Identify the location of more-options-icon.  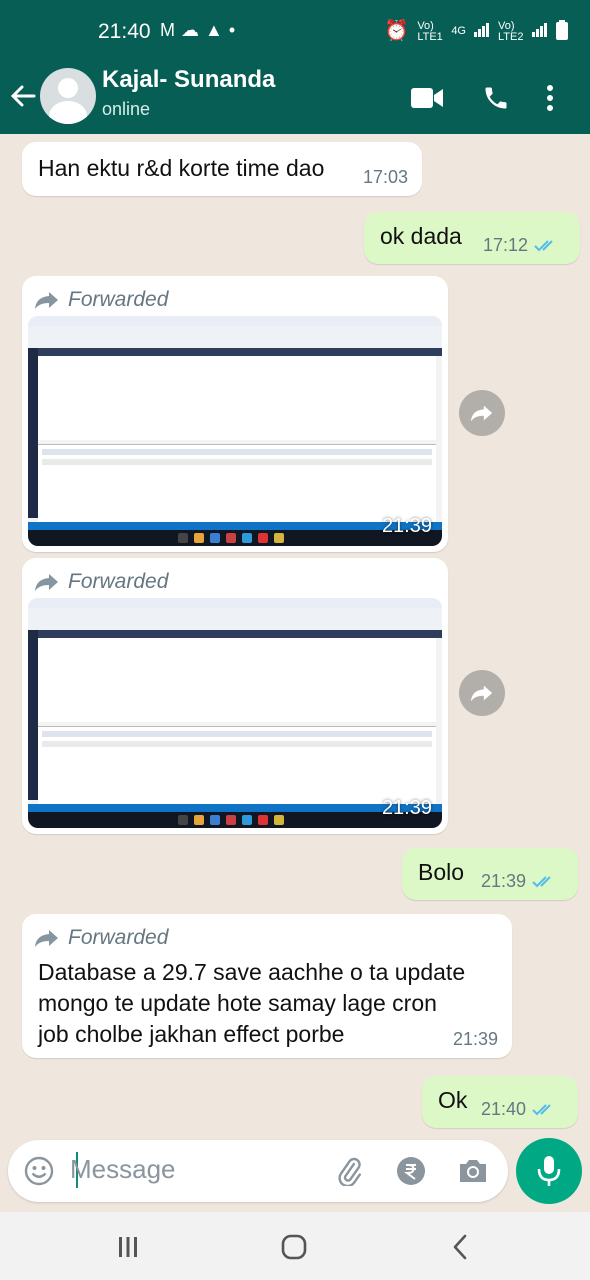
(550, 98).